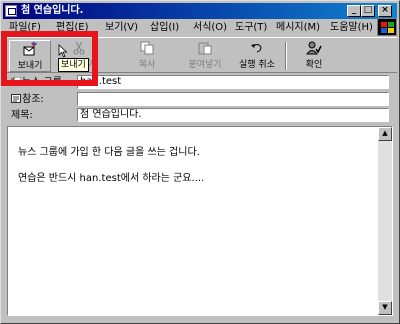 The image size is (400, 324). Describe the element at coordinates (385, 134) in the screenshot. I see `scroll-up-button: ▲` at that location.